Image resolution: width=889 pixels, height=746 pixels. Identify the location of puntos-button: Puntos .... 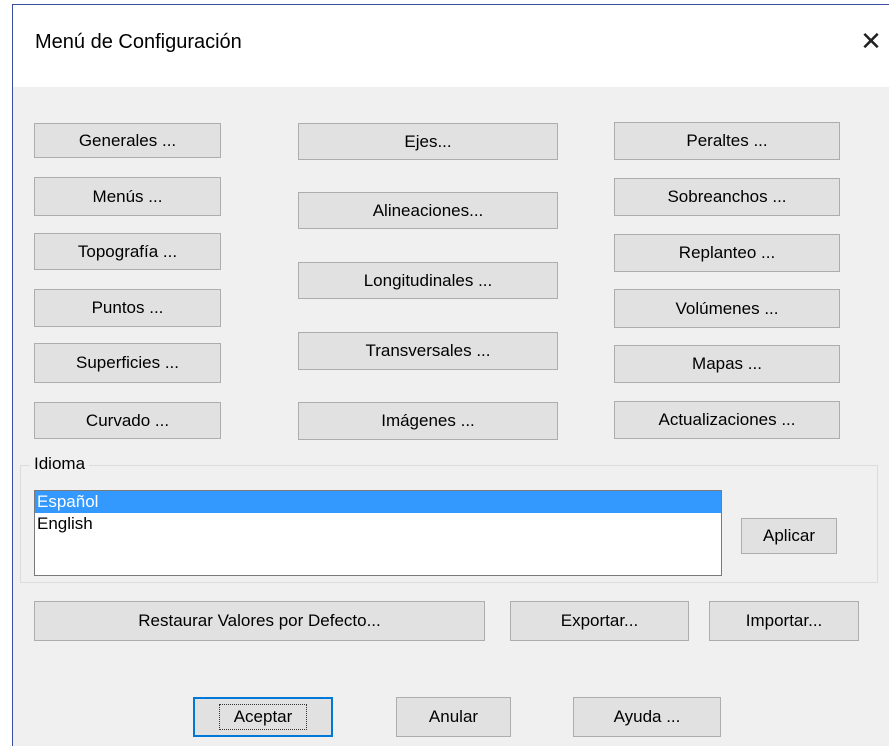
(127, 308).